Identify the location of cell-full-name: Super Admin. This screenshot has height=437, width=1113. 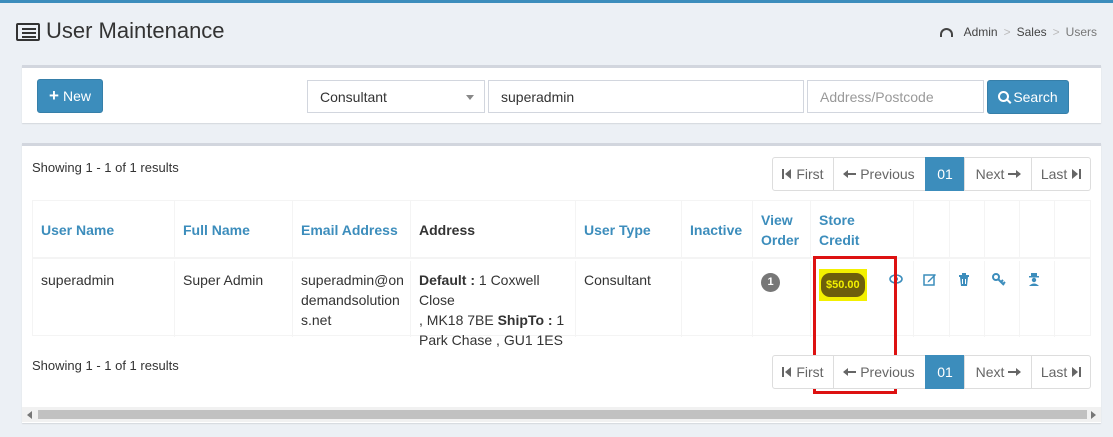
(234, 299).